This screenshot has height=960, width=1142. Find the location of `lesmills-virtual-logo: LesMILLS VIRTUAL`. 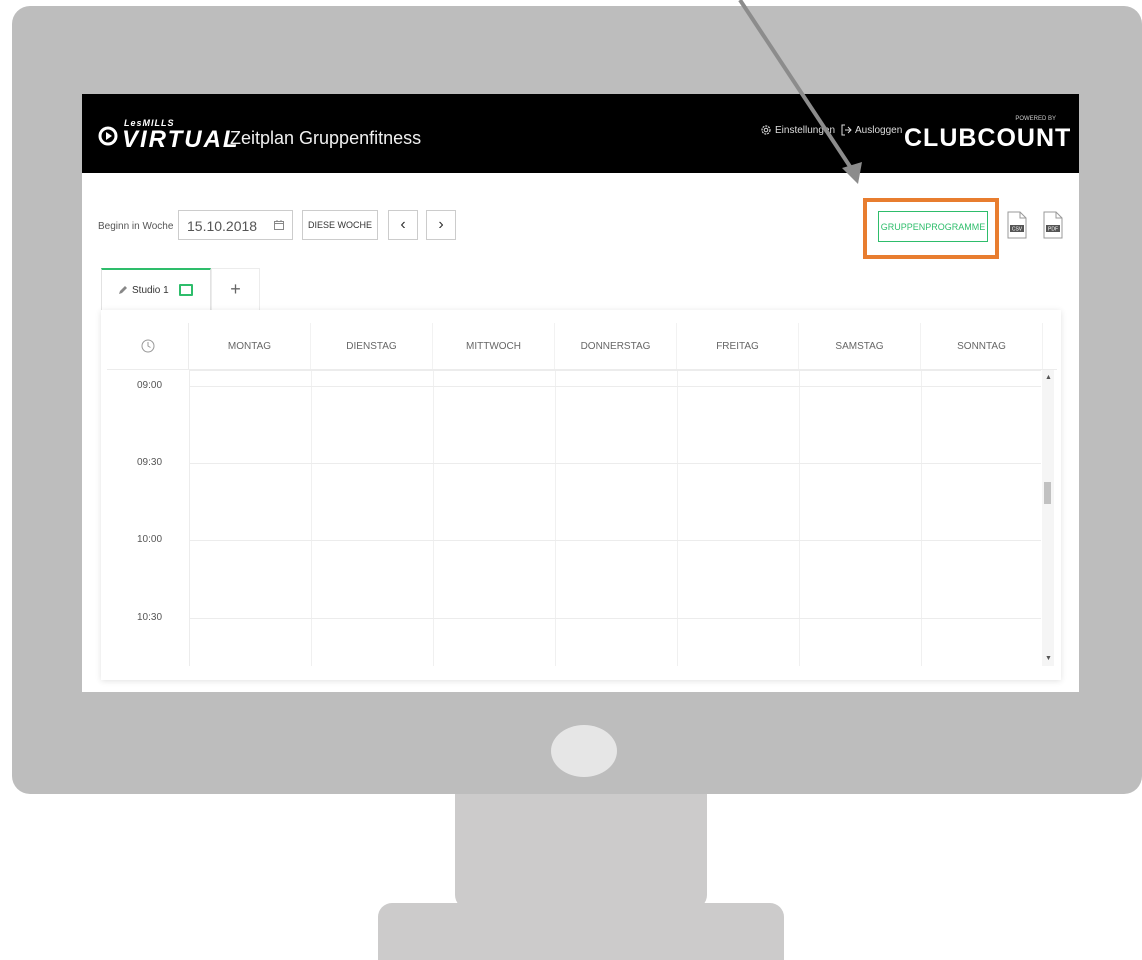

lesmills-virtual-logo: LesMILLS VIRTUAL is located at coordinates (168, 134).